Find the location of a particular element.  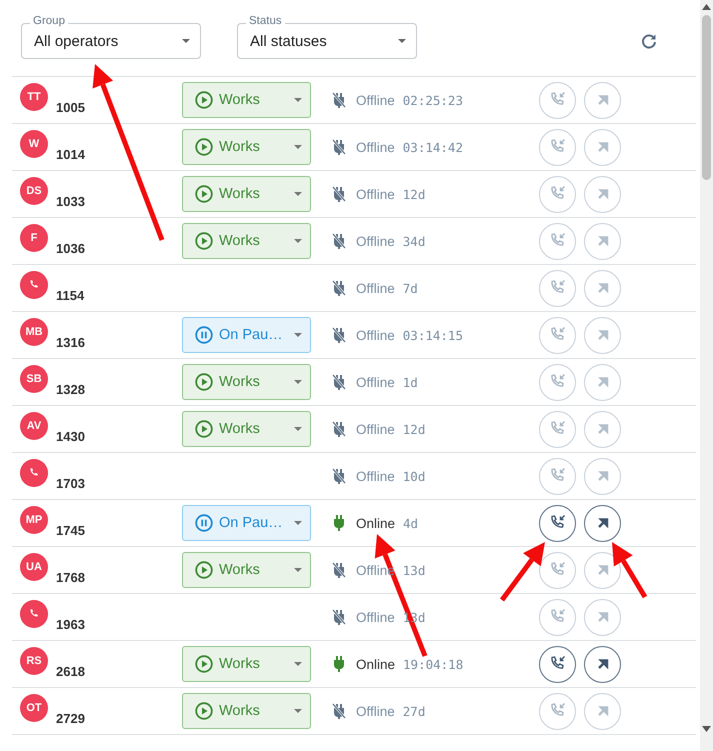

scroll-up-icon is located at coordinates (706, 7).